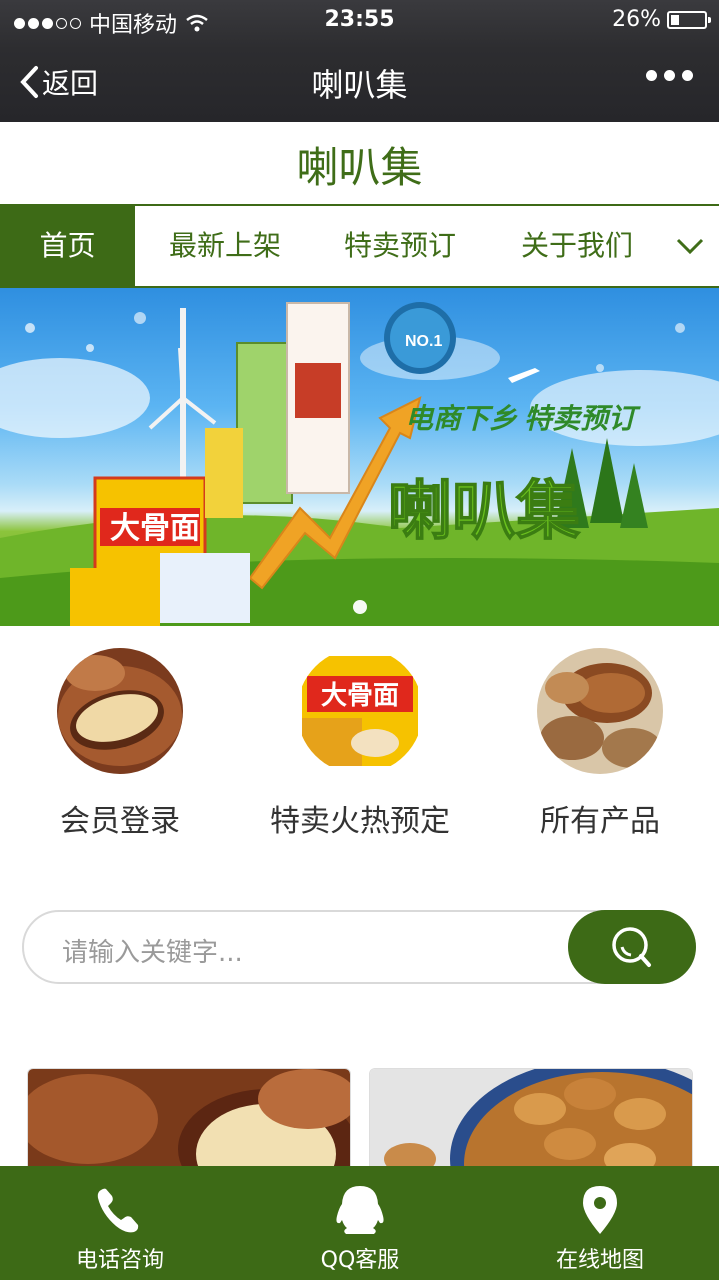 This screenshot has height=1280, width=719. Describe the element at coordinates (360, 711) in the screenshot. I see `noodle-package-photo-icon: 大骨面` at that location.